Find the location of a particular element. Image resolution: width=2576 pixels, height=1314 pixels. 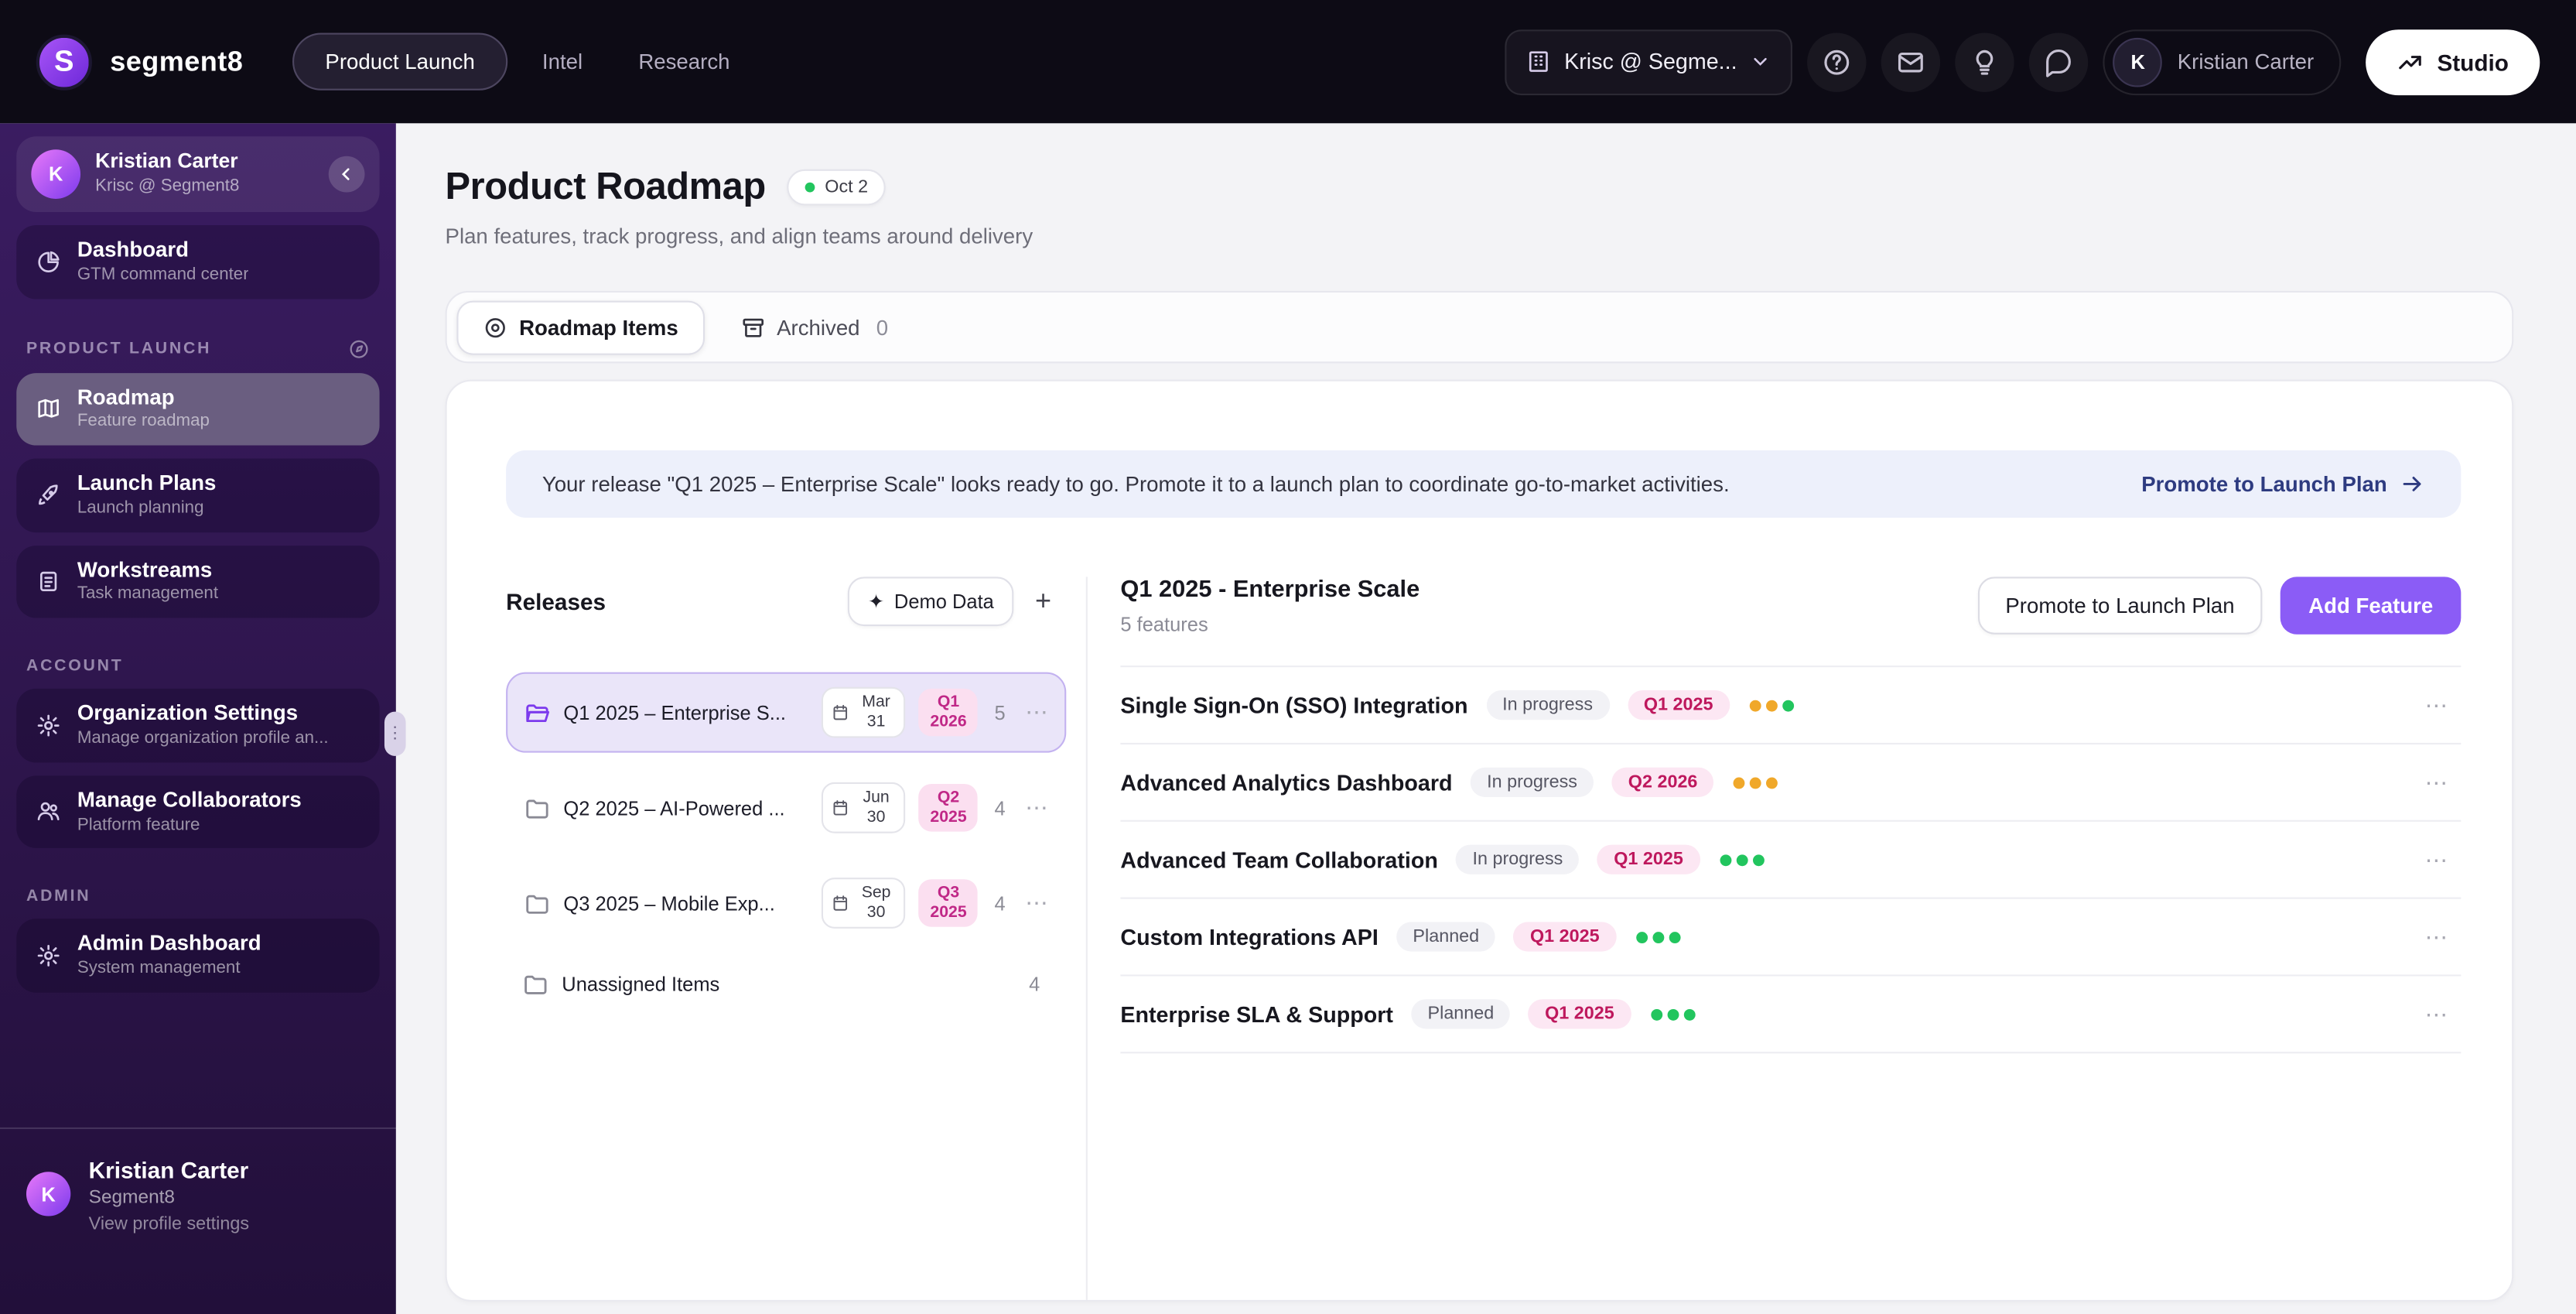

section-admin: ADMIN is located at coordinates (198, 896).